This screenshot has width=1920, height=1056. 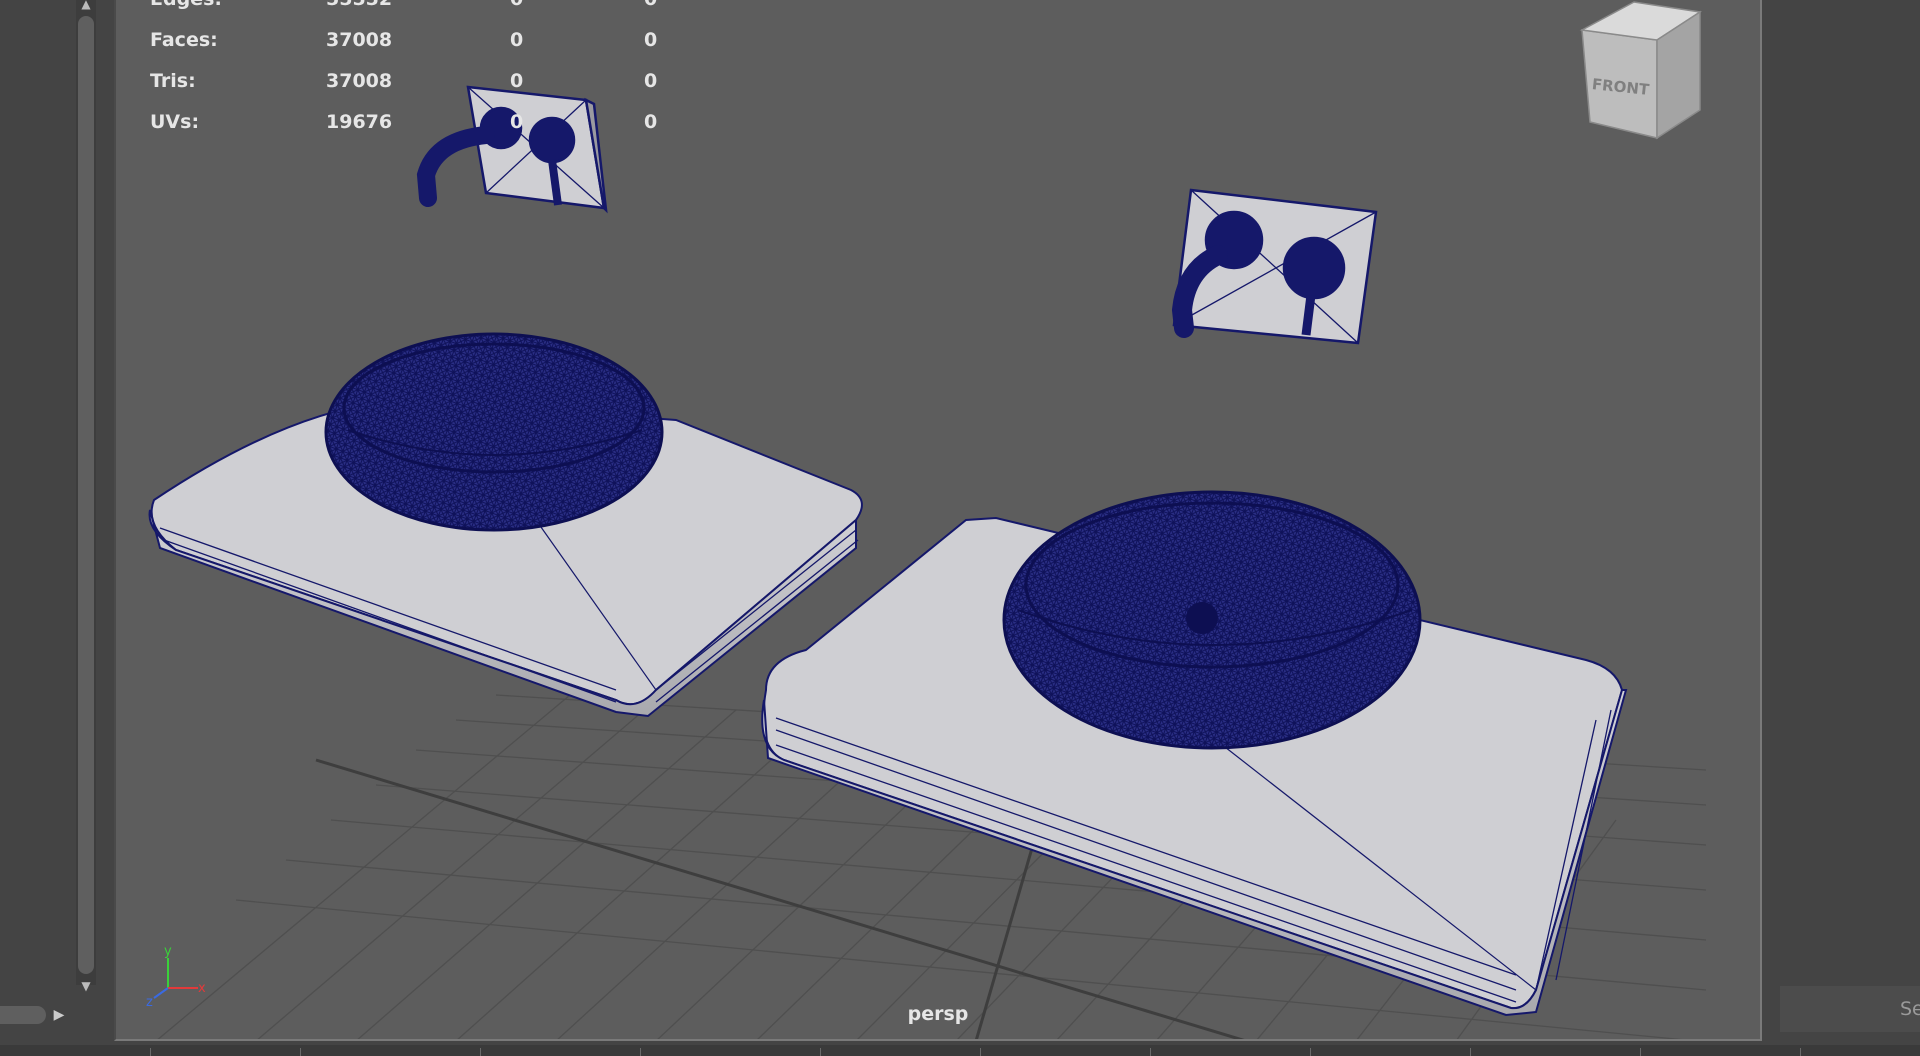 I want to click on scroll-up-arrow-icon: ▲, so click(x=86, y=5).